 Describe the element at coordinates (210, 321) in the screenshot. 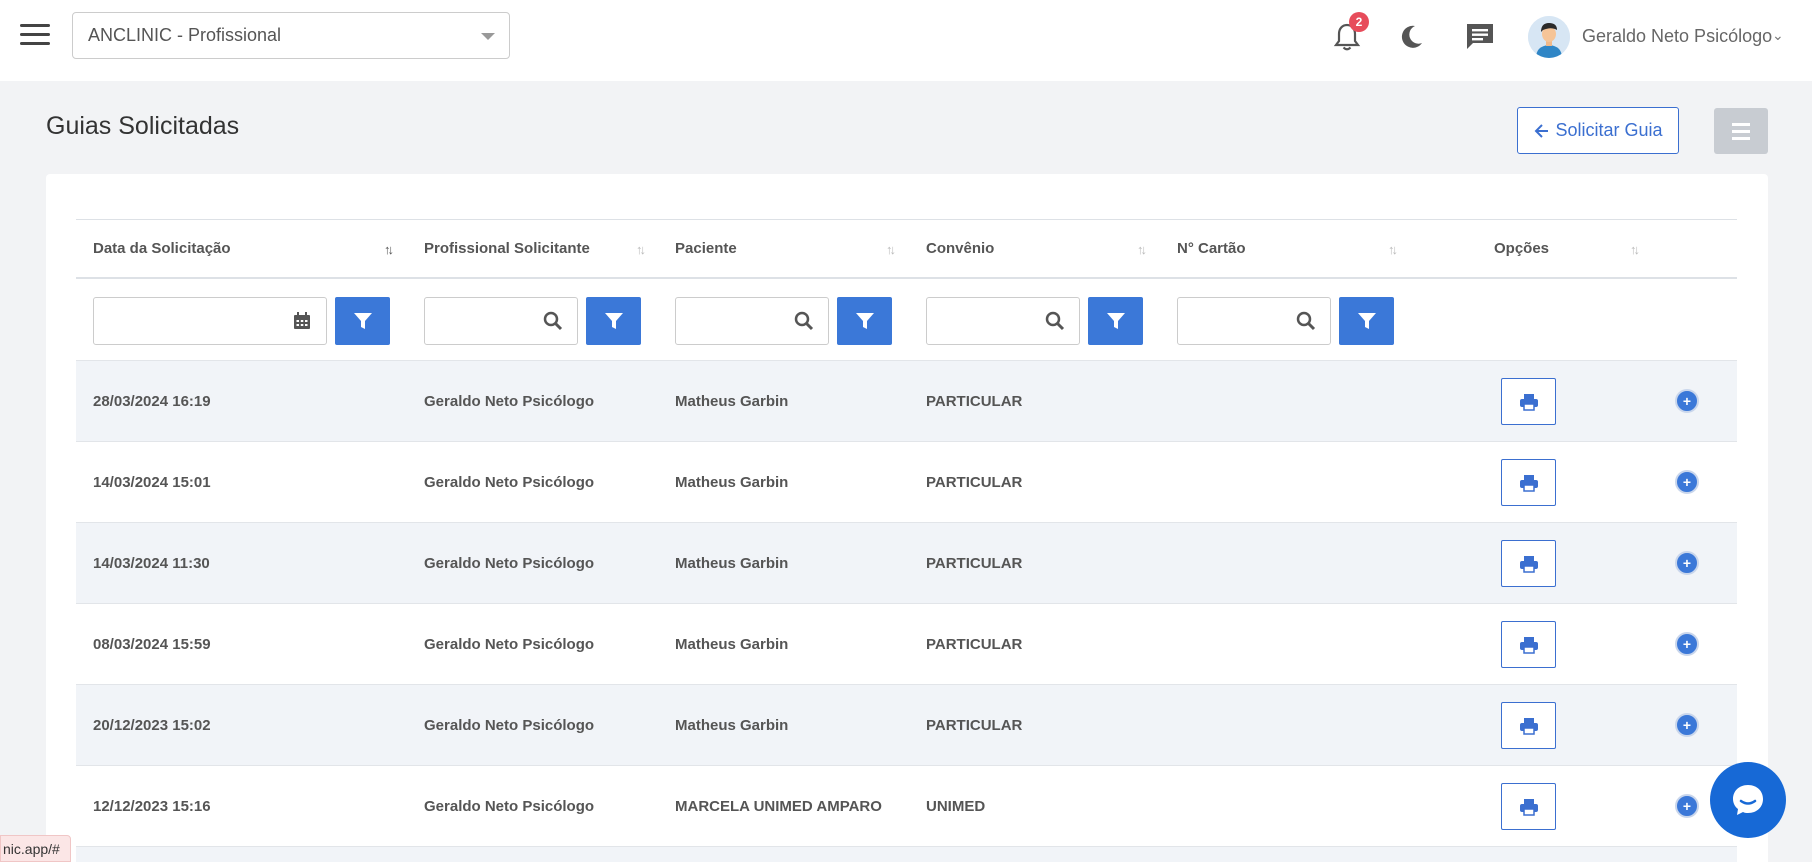

I see `date-filter-input` at that location.